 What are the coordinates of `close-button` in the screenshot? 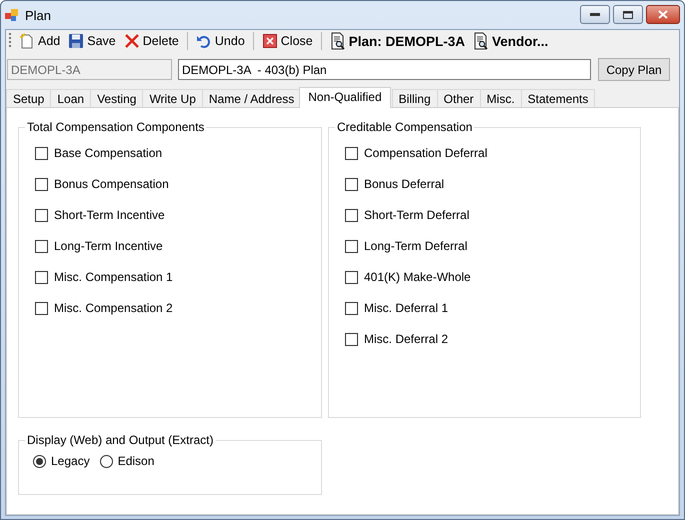 It's located at (663, 14).